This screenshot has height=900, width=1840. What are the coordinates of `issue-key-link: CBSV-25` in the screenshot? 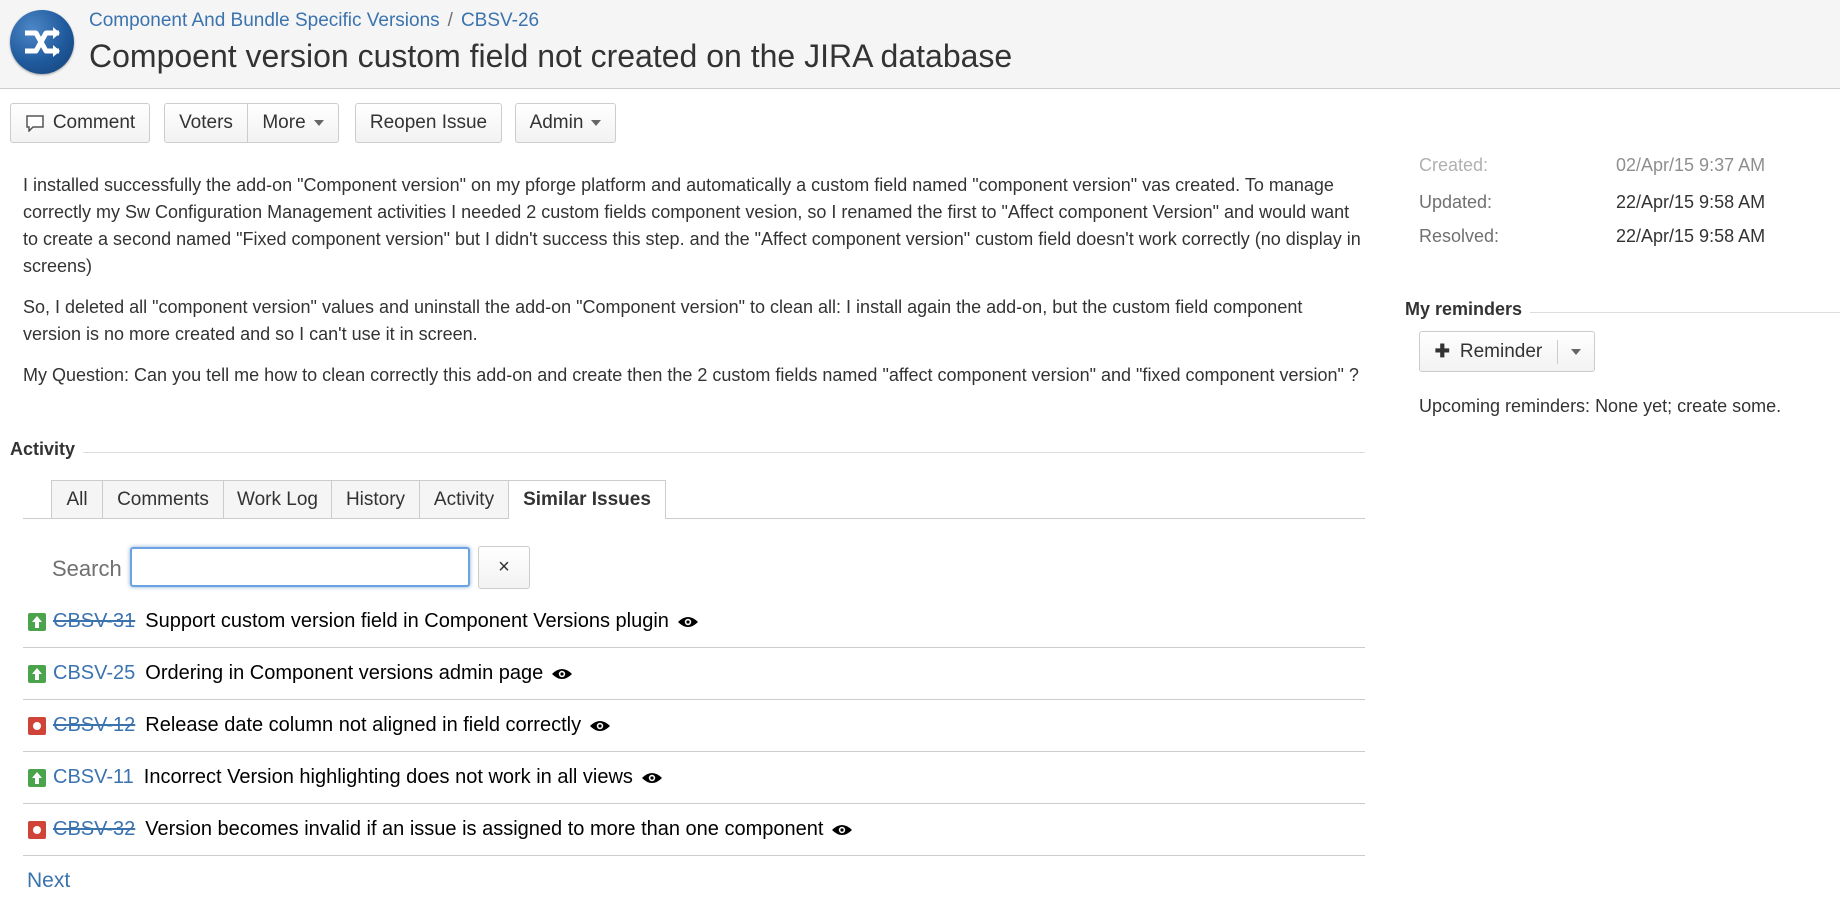 It's located at (94, 673).